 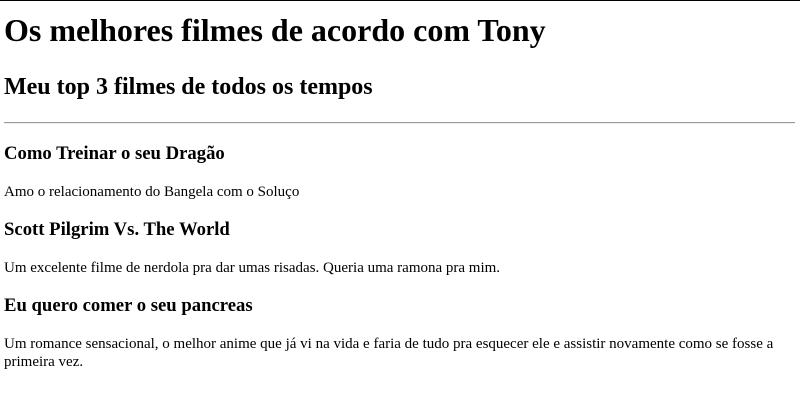 What do you see at coordinates (275, 30) in the screenshot?
I see `page-title: Os melhores filmes de acordo com Tony` at bounding box center [275, 30].